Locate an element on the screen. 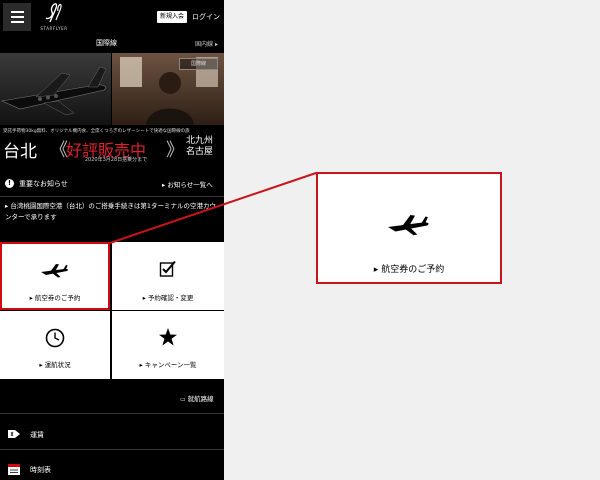 The image size is (600, 480). zoom-label: ▸ 航空券のご予約 is located at coordinates (409, 268).